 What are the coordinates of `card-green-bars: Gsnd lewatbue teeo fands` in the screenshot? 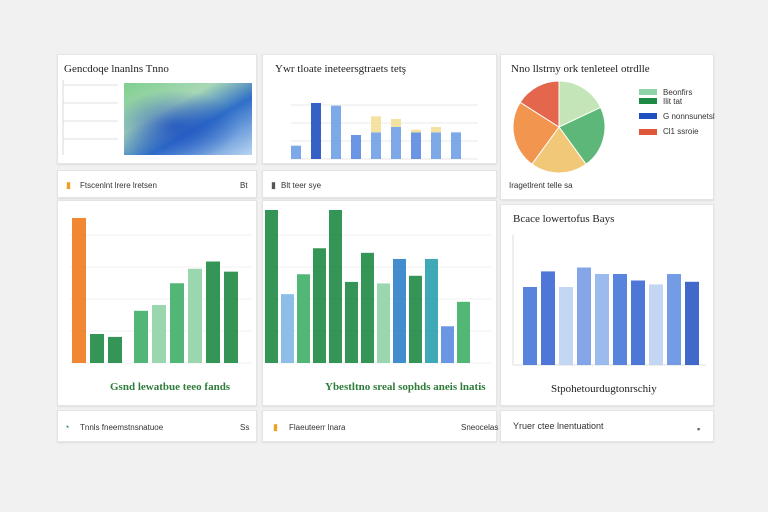 It's located at (157, 303).